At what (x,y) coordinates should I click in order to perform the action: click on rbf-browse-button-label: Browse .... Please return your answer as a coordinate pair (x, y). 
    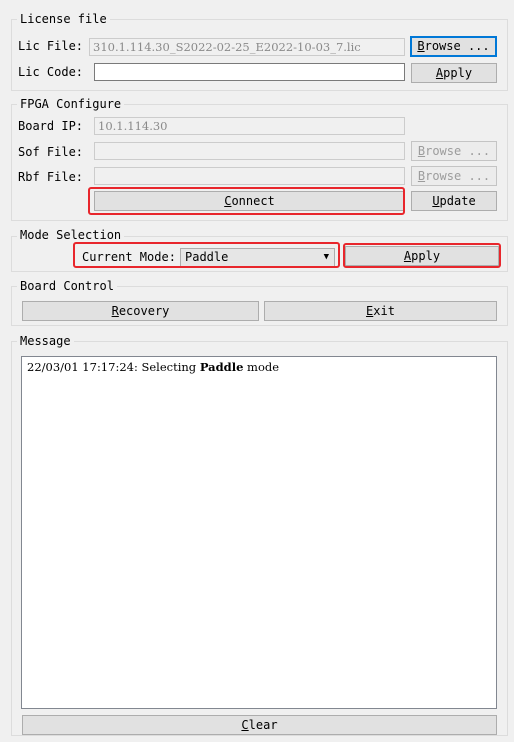
    Looking at the image, I should click on (454, 176).